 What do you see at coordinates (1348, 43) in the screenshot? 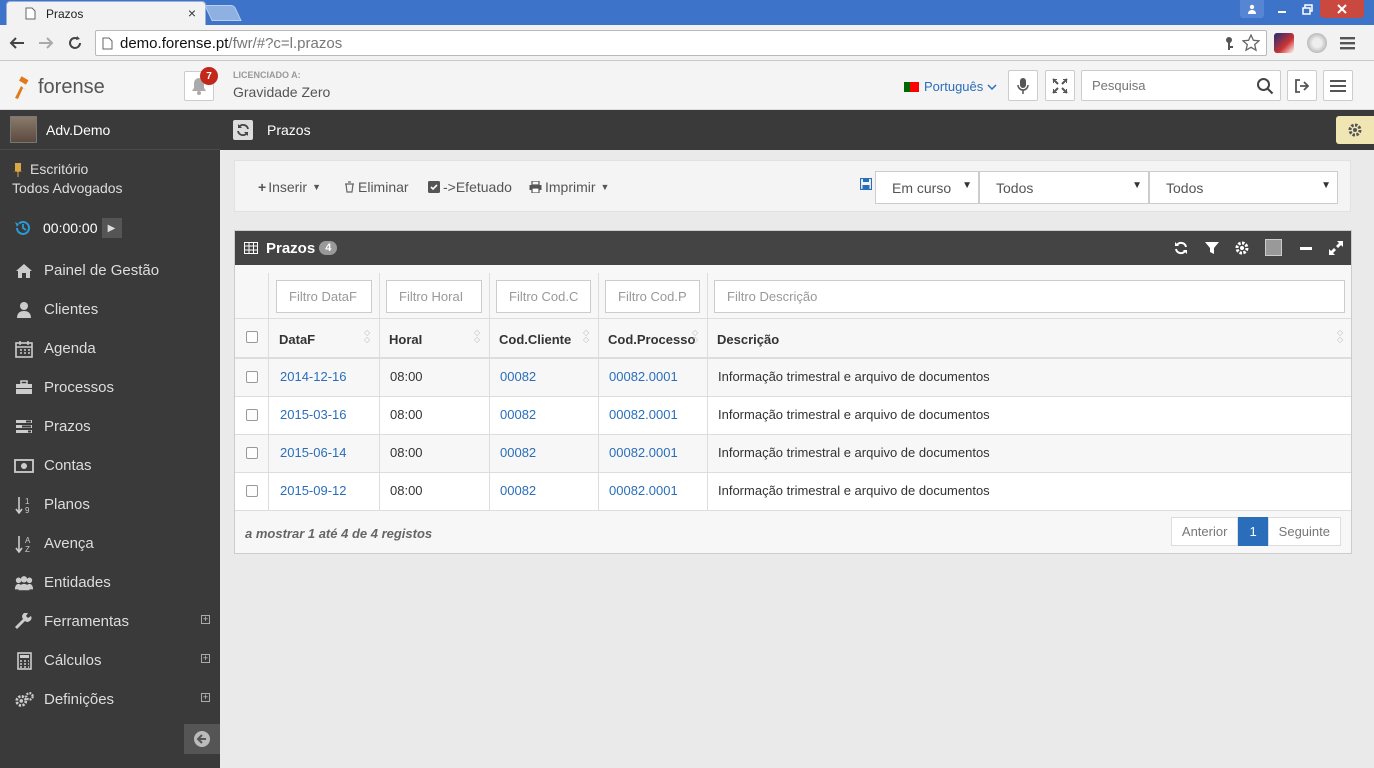
I see `chrome-menu-icon` at bounding box center [1348, 43].